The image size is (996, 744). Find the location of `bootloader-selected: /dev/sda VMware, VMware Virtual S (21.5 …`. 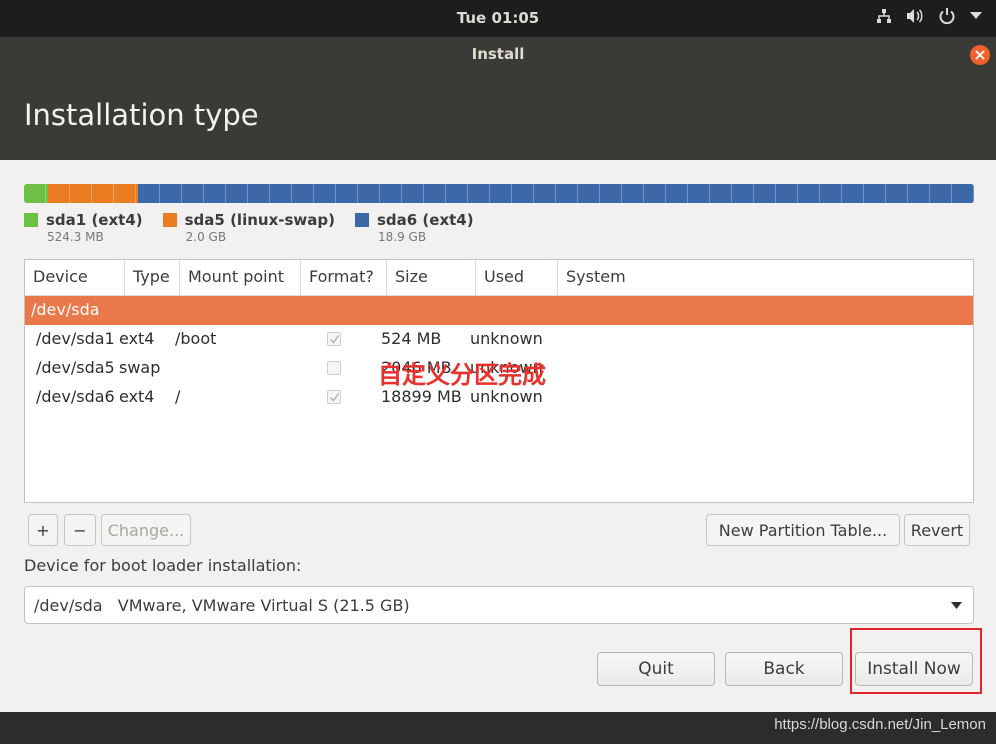

bootloader-selected: /dev/sda VMware, VMware Virtual S (21.5 … is located at coordinates (222, 605).